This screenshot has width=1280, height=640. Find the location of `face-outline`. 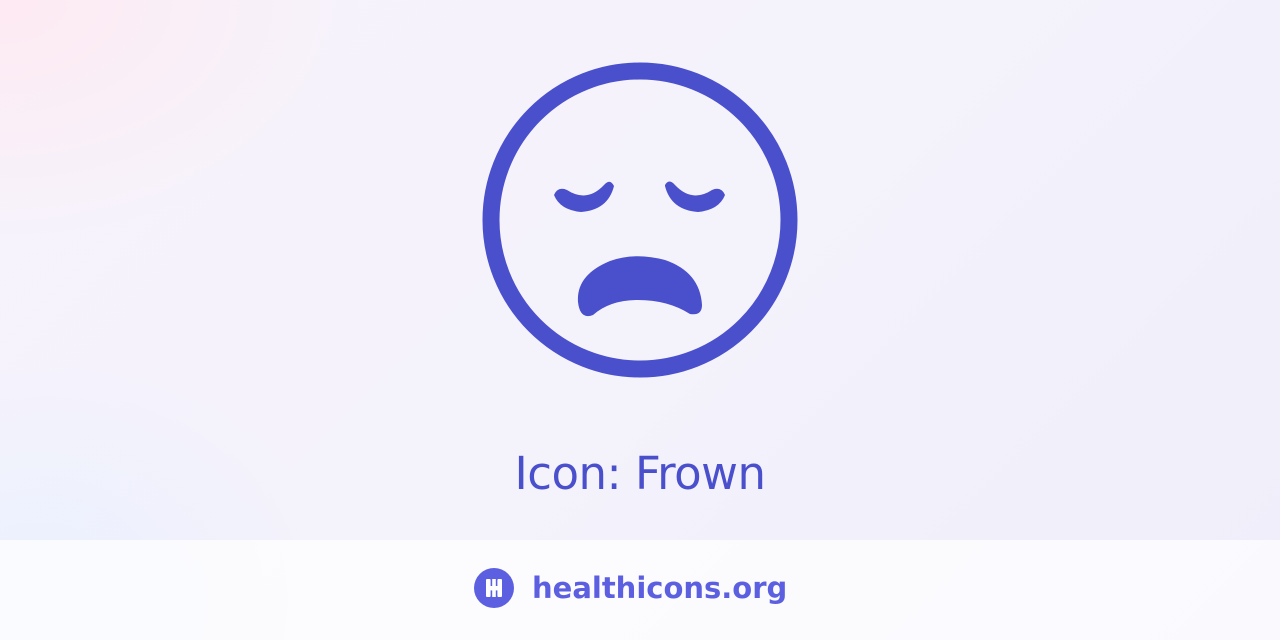

face-outline is located at coordinates (640, 220).